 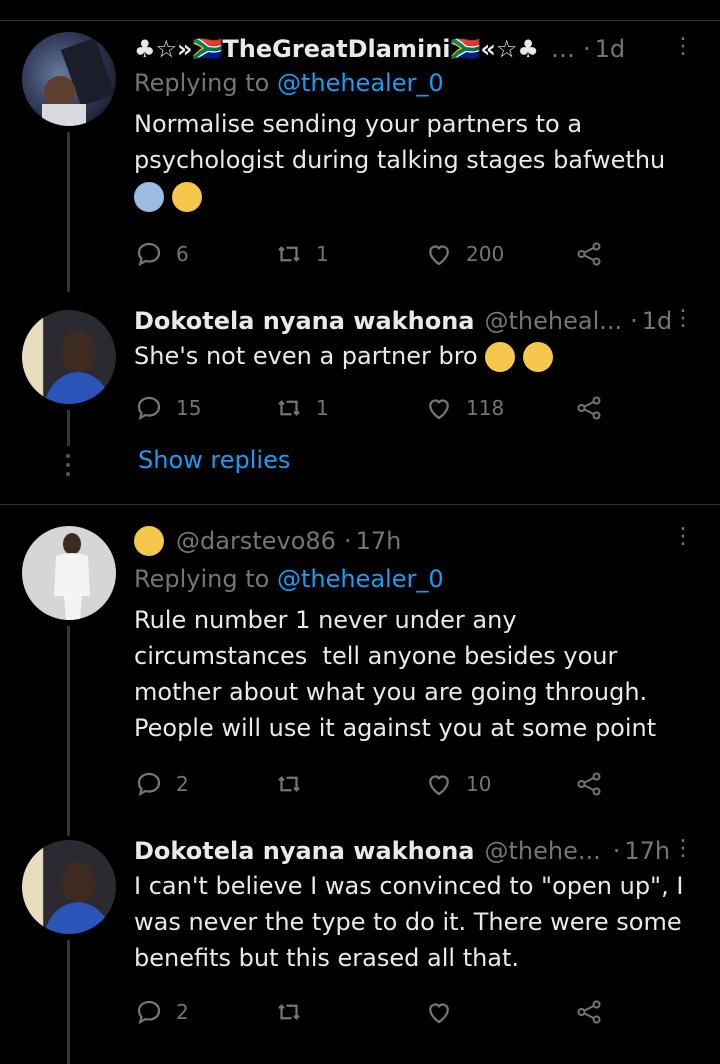 I want to click on tweet-actions: 15 1 118, so click(x=374, y=408).